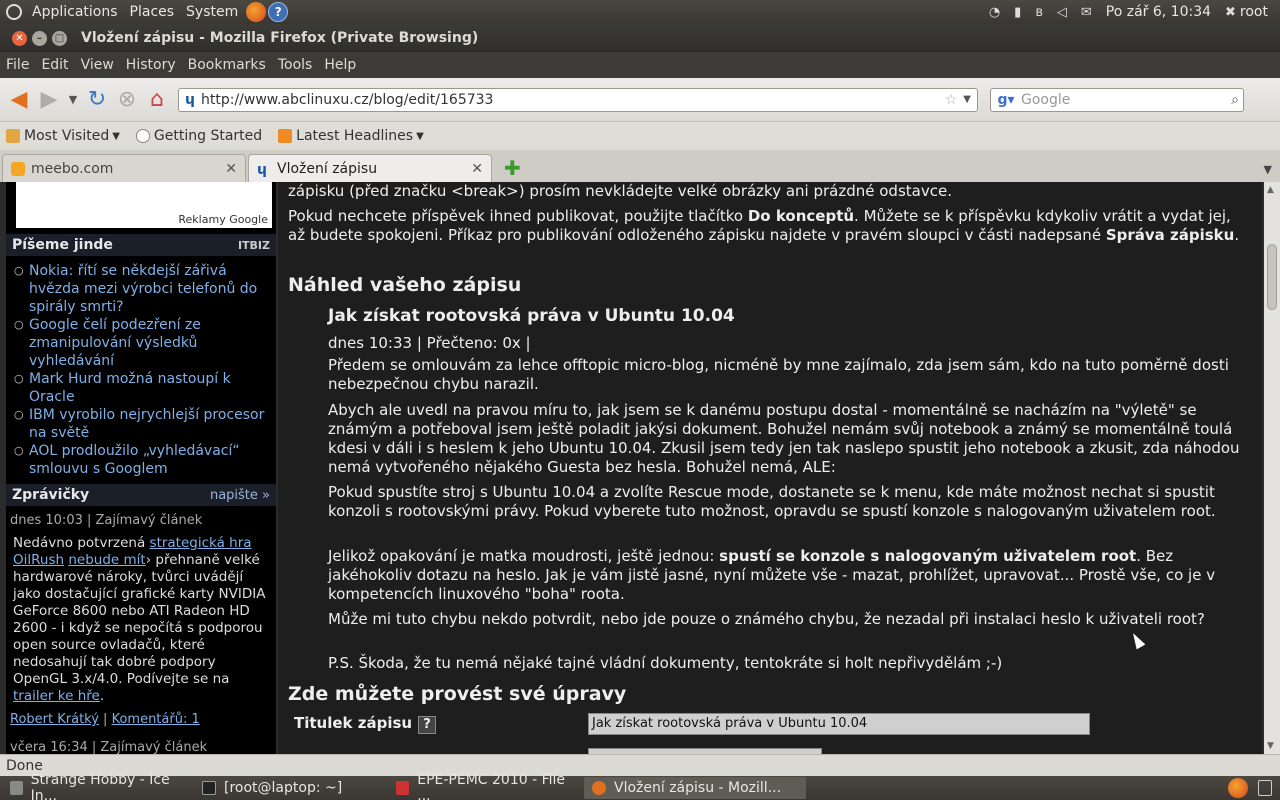 This screenshot has height=800, width=1280. I want to click on app-icon, so click(16, 788).